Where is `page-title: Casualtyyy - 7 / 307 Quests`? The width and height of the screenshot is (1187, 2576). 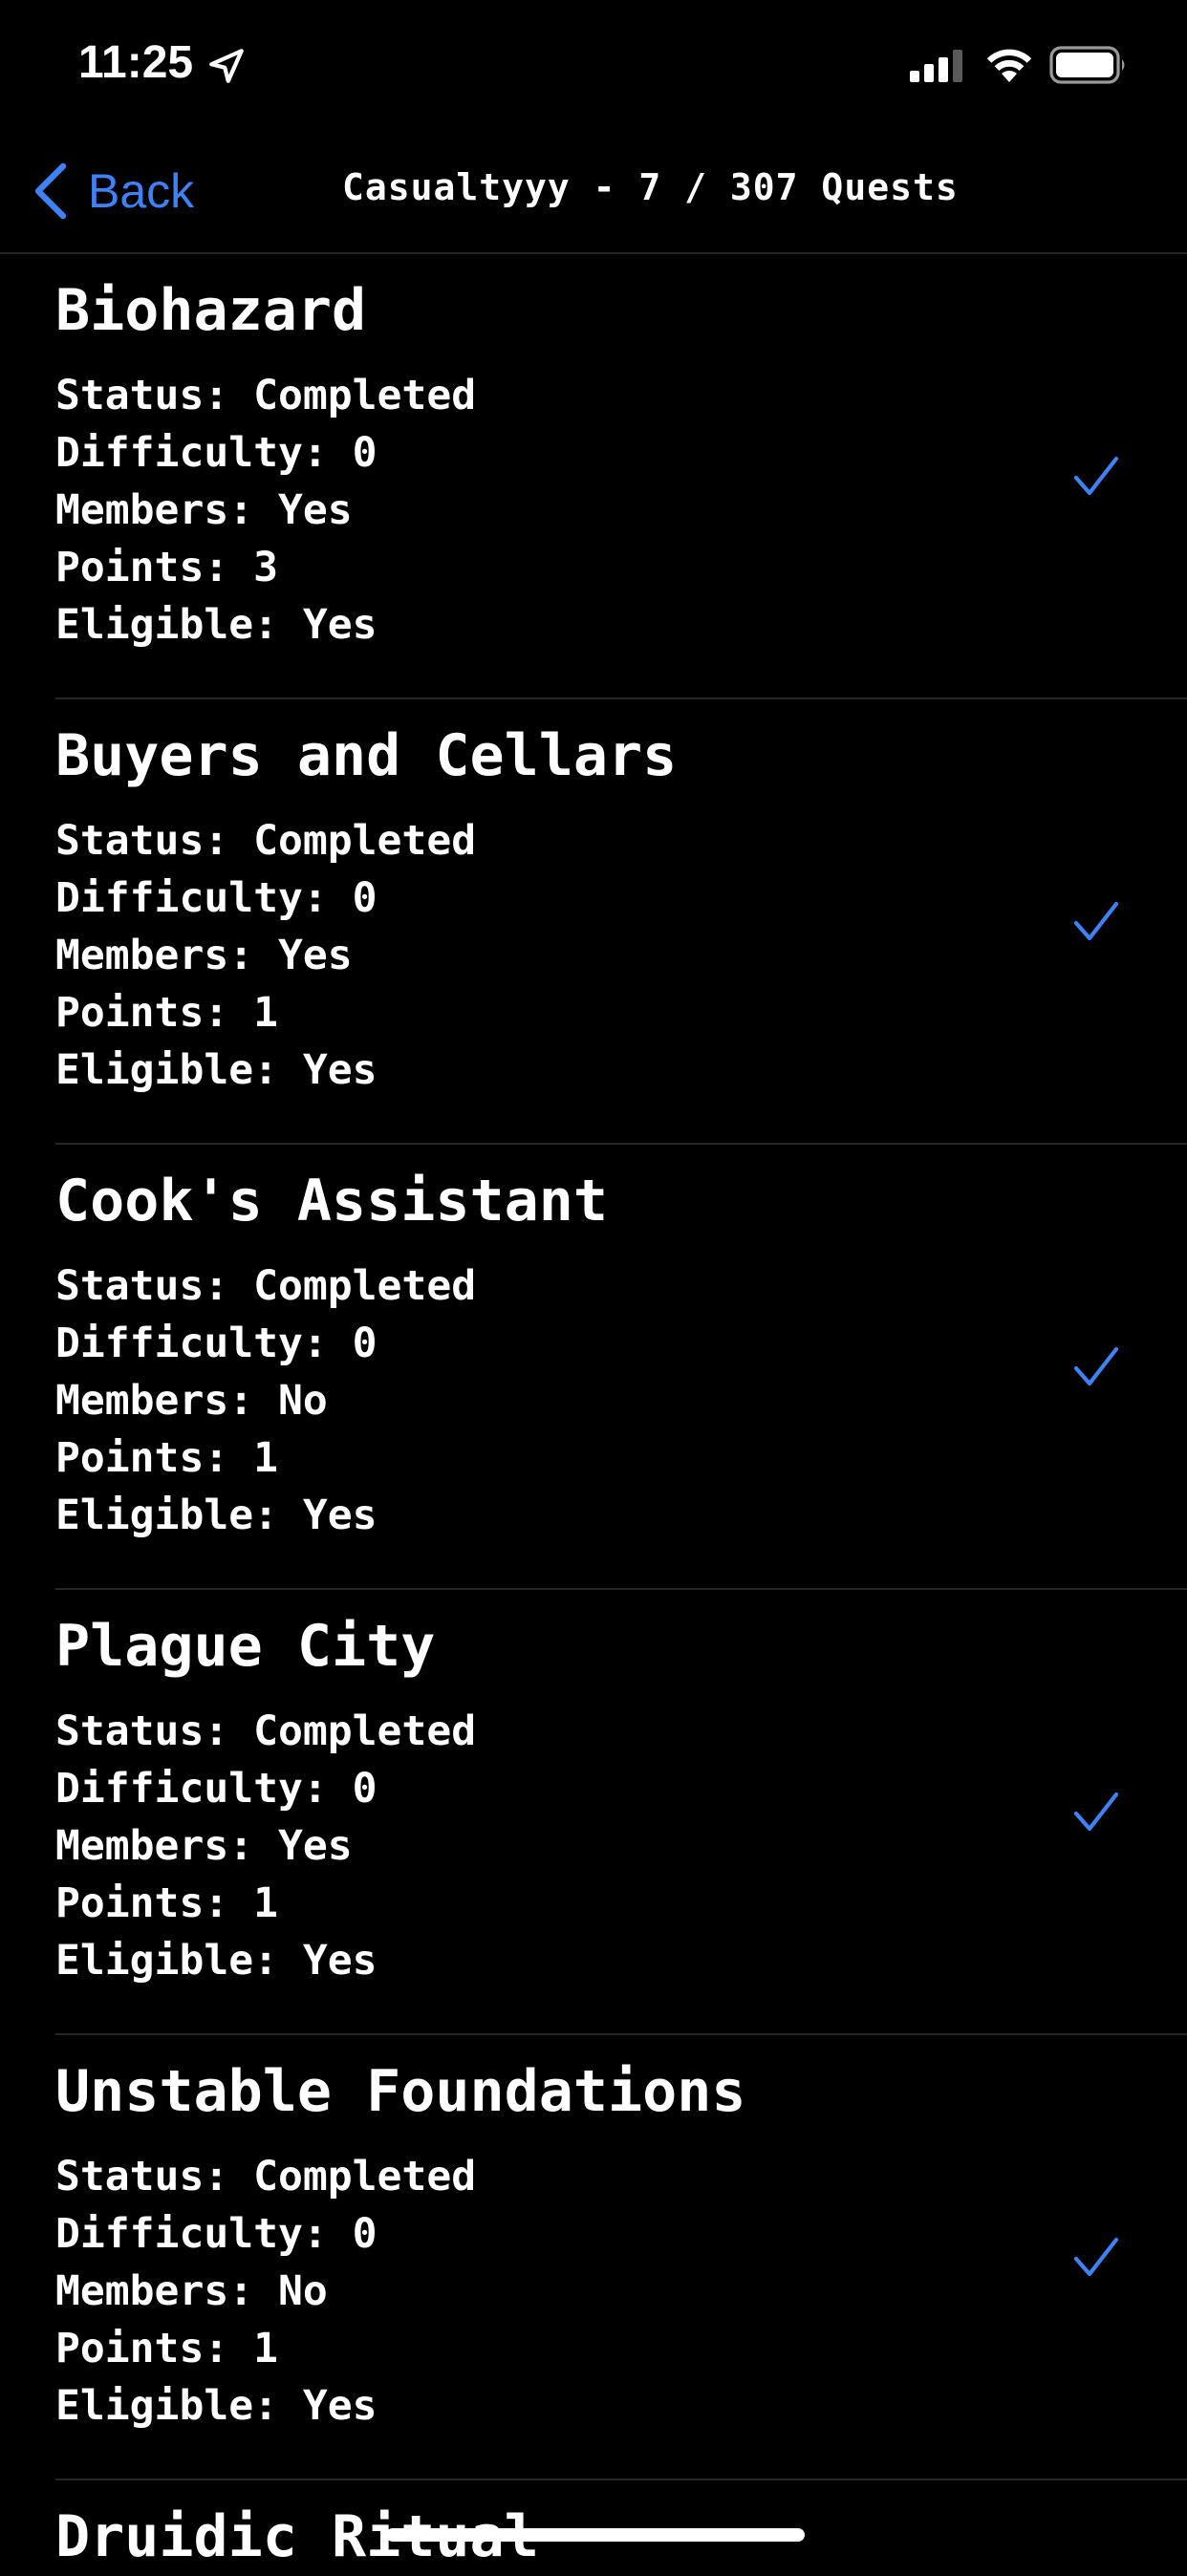
page-title: Casualtyyy - 7 / 307 Quests is located at coordinates (650, 187).